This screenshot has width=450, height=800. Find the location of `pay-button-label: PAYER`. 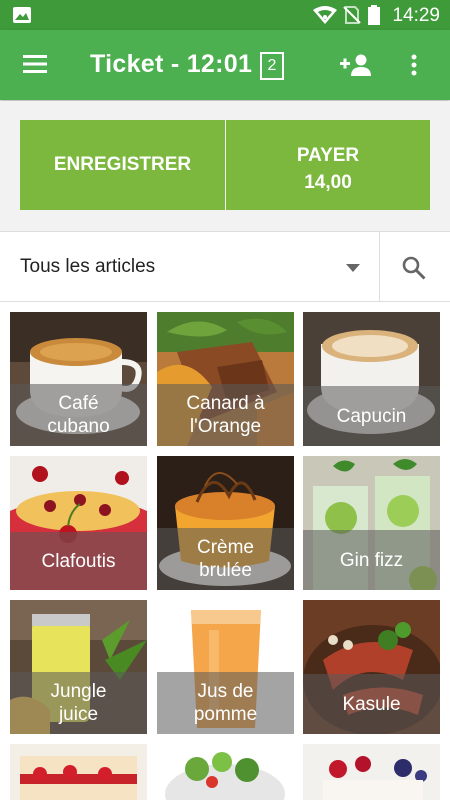

pay-button-label: PAYER is located at coordinates (328, 155).